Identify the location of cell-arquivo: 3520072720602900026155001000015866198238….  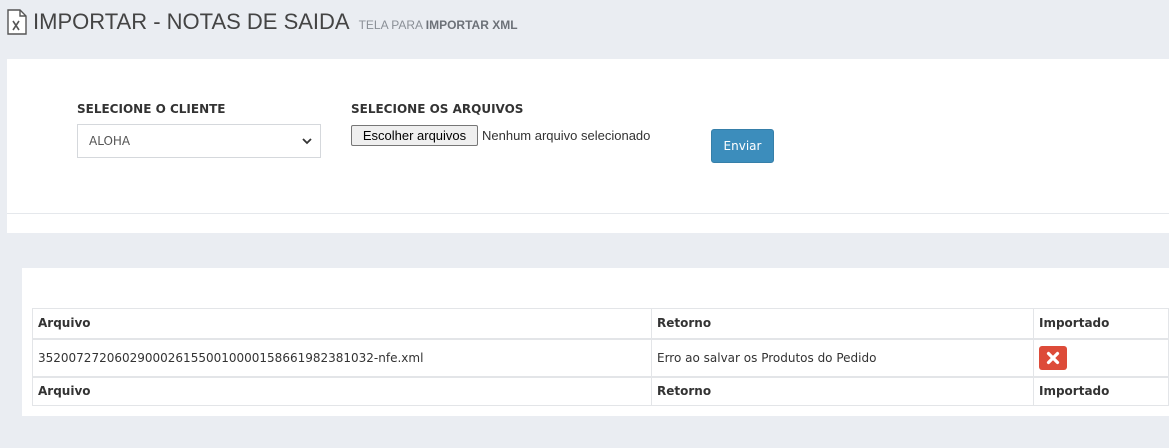
(342, 357).